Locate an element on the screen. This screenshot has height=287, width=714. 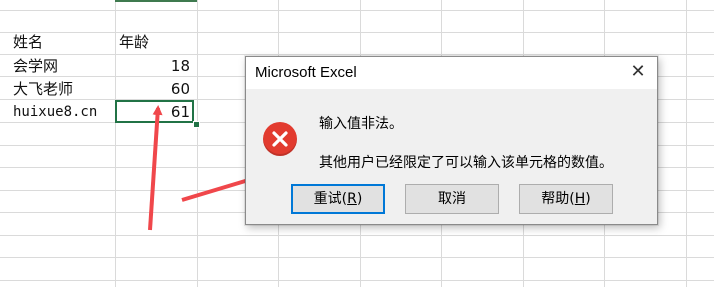
cell-name-row1: 会学网 is located at coordinates (61, 66).